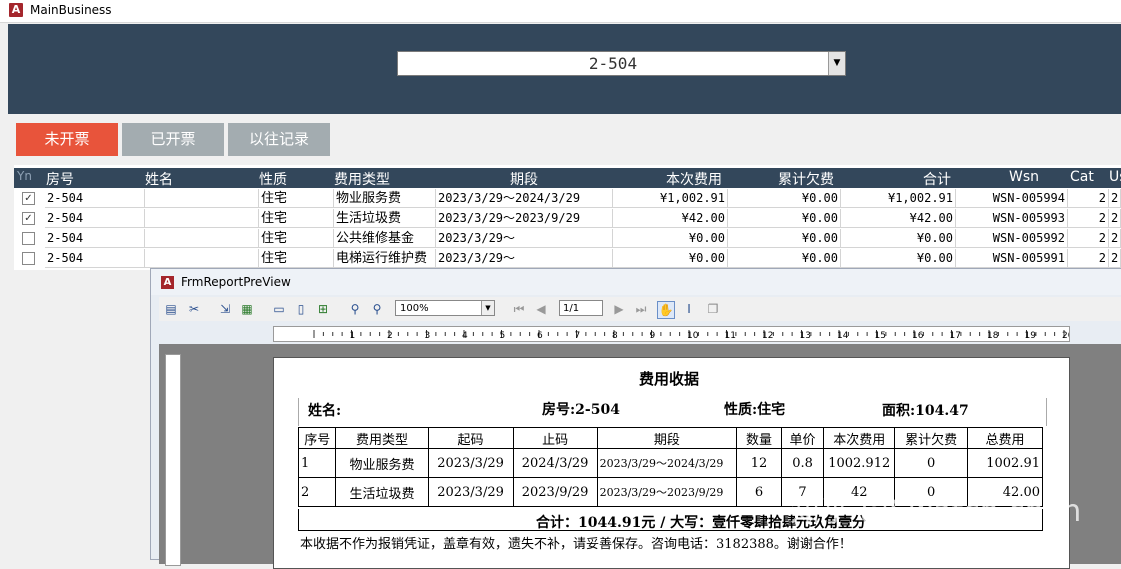 The width and height of the screenshot is (1121, 569). Describe the element at coordinates (524, 179) in the screenshot. I see `col-period: 期段` at that location.